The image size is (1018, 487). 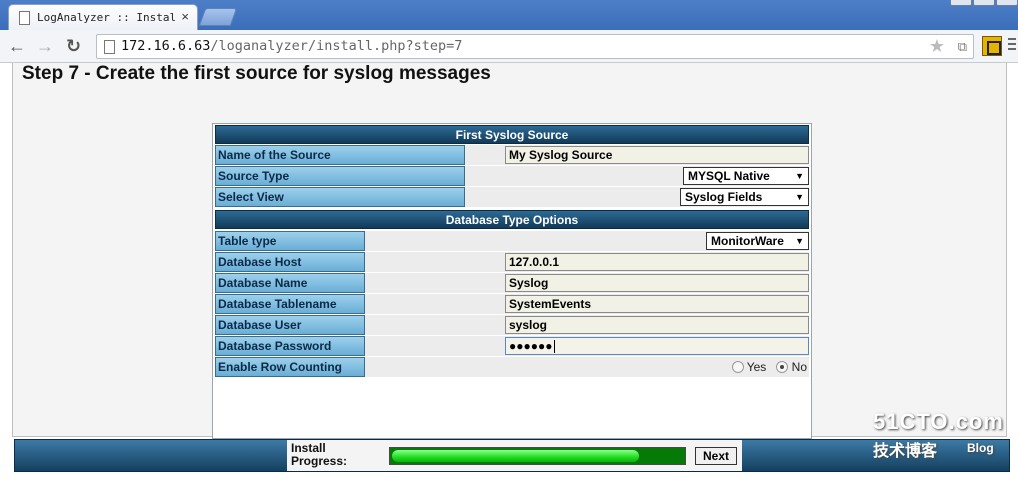 I want to click on browser-titlebar: LogAnalyzer :: Installe ×, so click(x=509, y=15).